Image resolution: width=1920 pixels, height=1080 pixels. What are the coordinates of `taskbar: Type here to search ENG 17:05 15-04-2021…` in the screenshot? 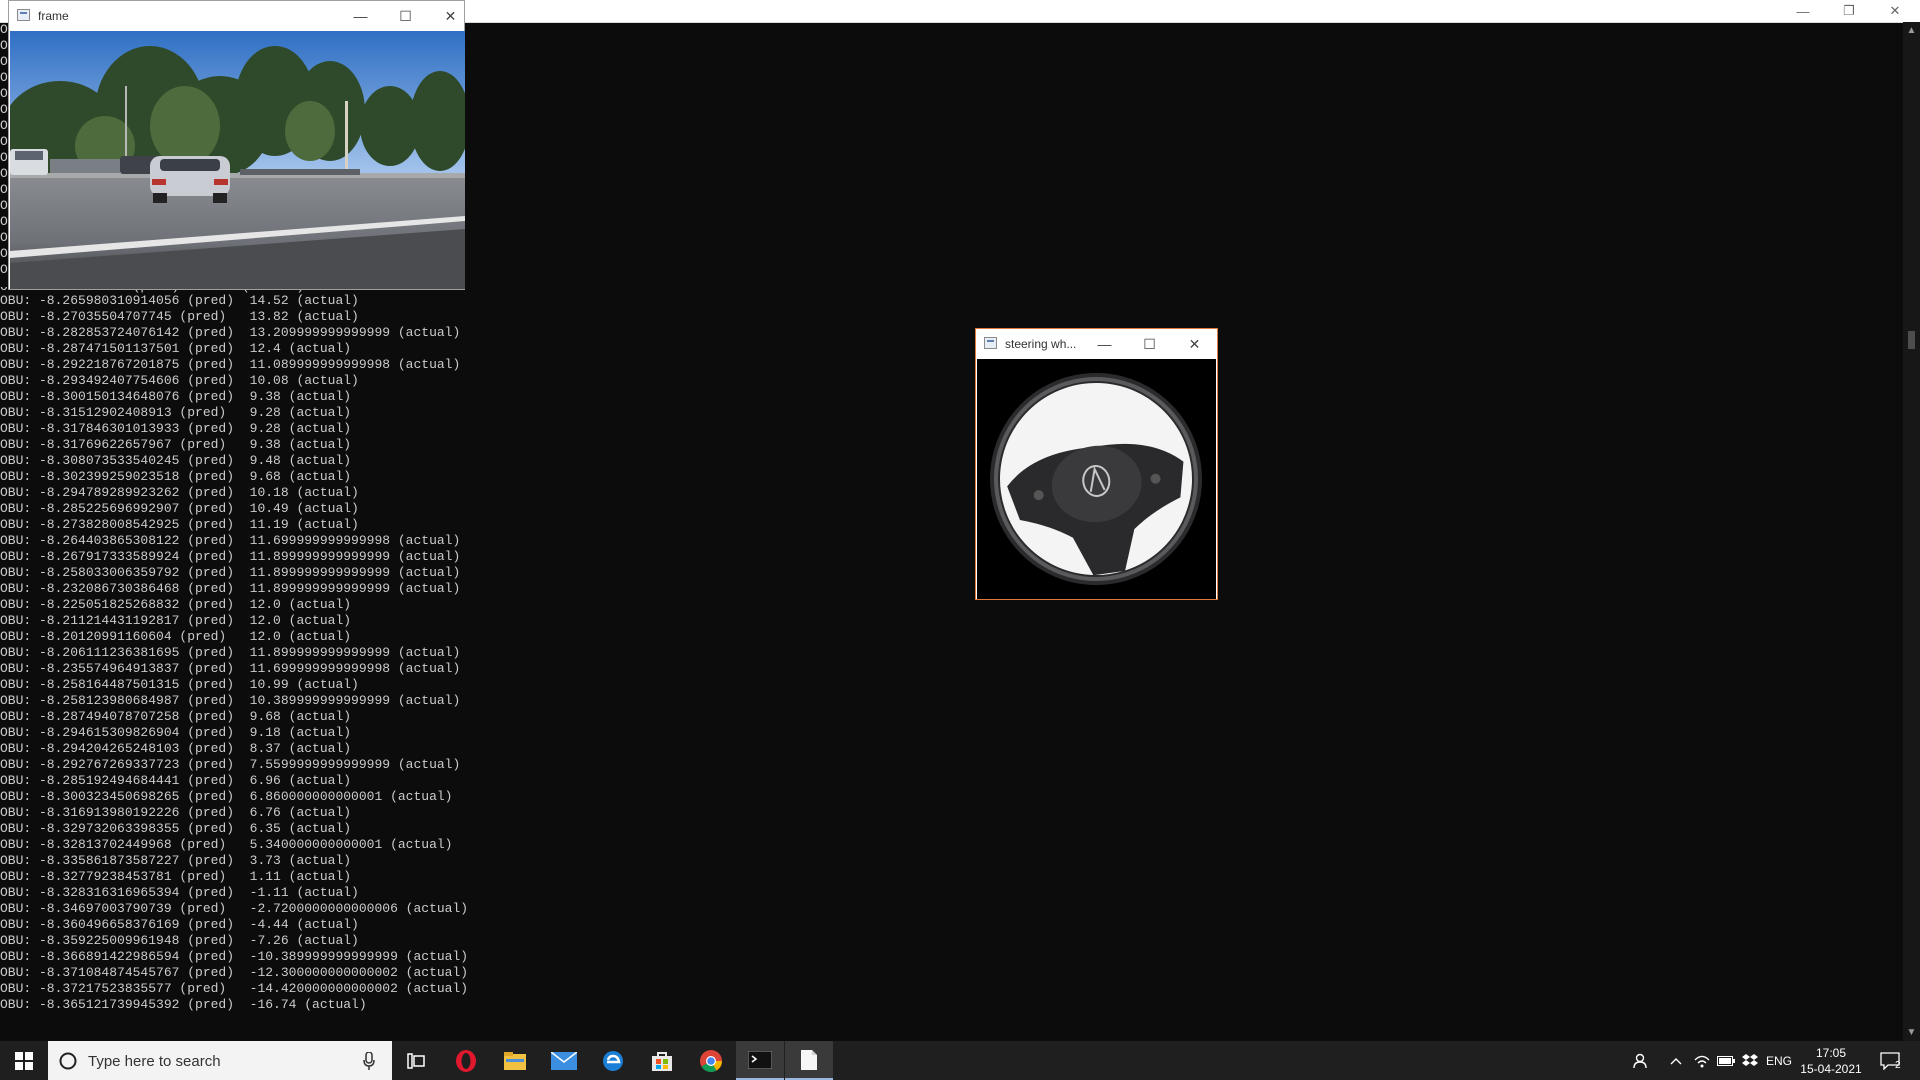 It's located at (960, 1060).